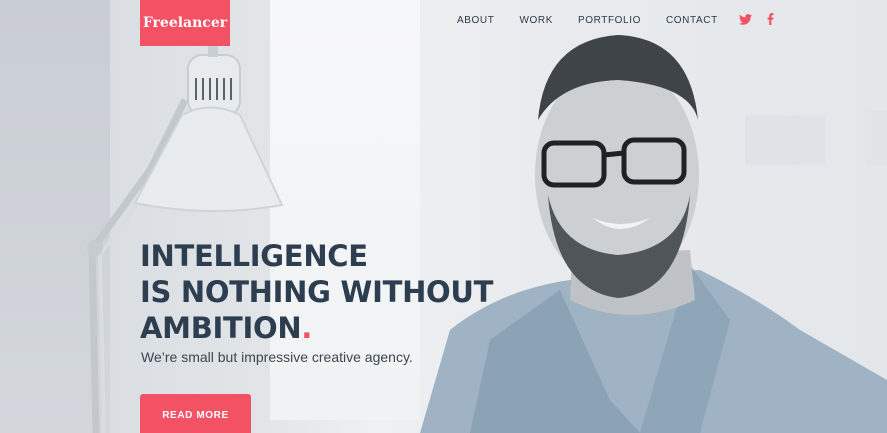  I want to click on twitter-icon, so click(745, 20).